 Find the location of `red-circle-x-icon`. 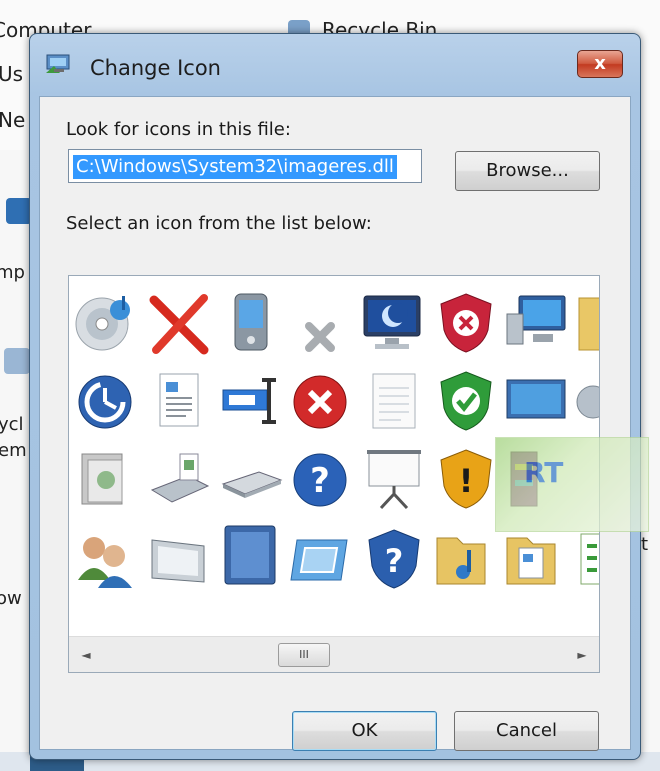

red-circle-x-icon is located at coordinates (320, 401).